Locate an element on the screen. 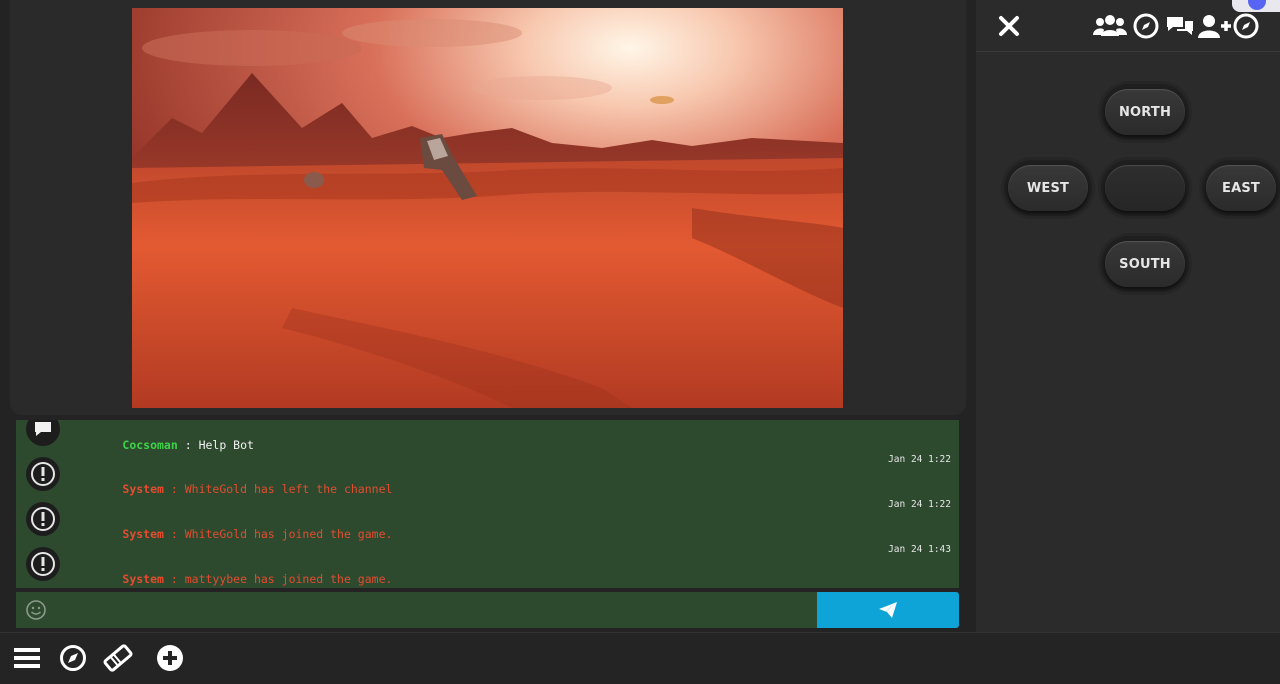  message-text: WhiteGold has left the channel is located at coordinates (288, 489).